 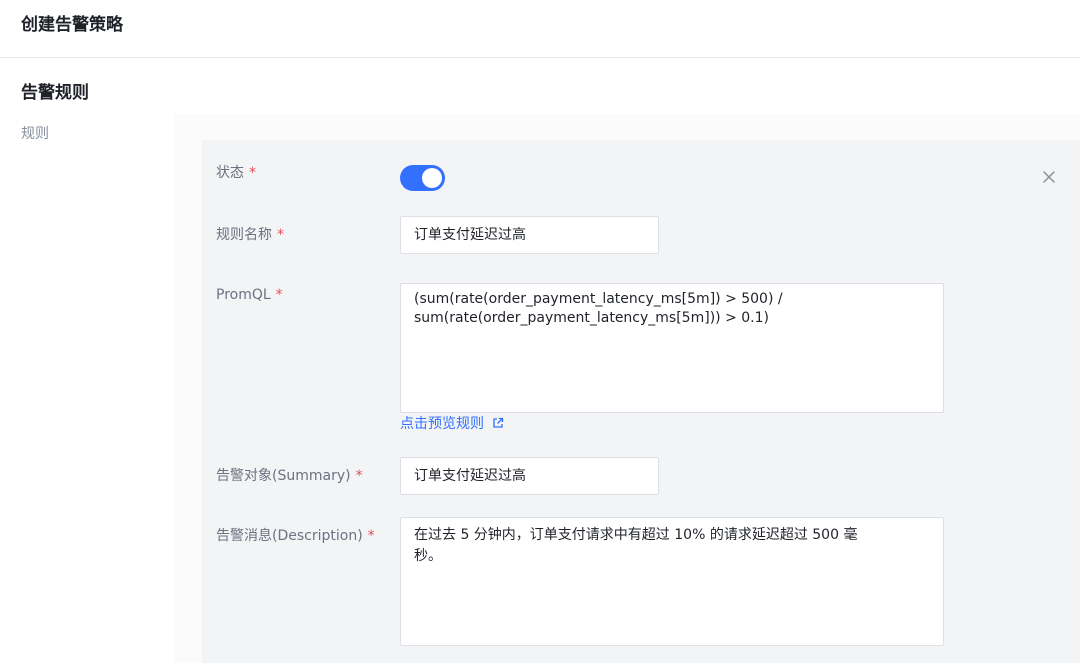 What do you see at coordinates (243, 295) in the screenshot?
I see `promql-label-text: PromQL` at bounding box center [243, 295].